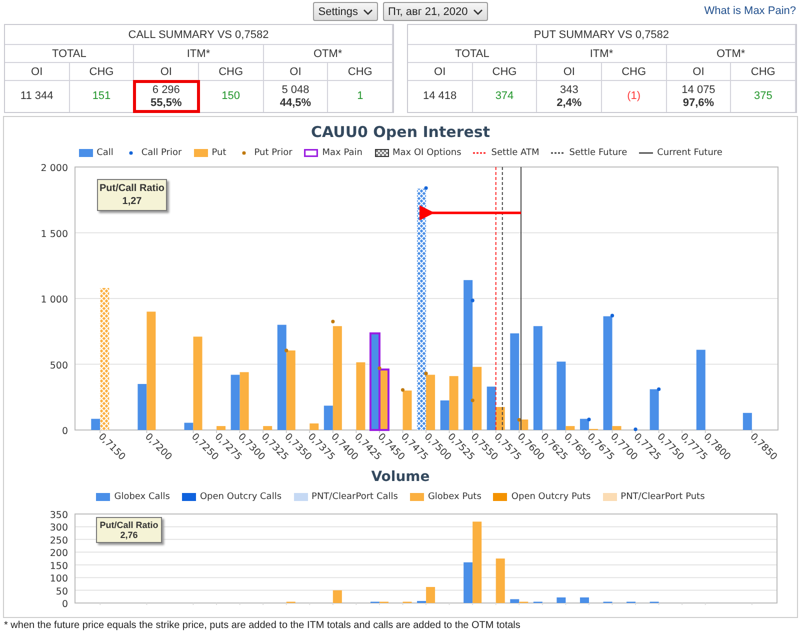 The height and width of the screenshot is (633, 801). What do you see at coordinates (345, 11) in the screenshot?
I see `settings-dropdown: Settings` at bounding box center [345, 11].